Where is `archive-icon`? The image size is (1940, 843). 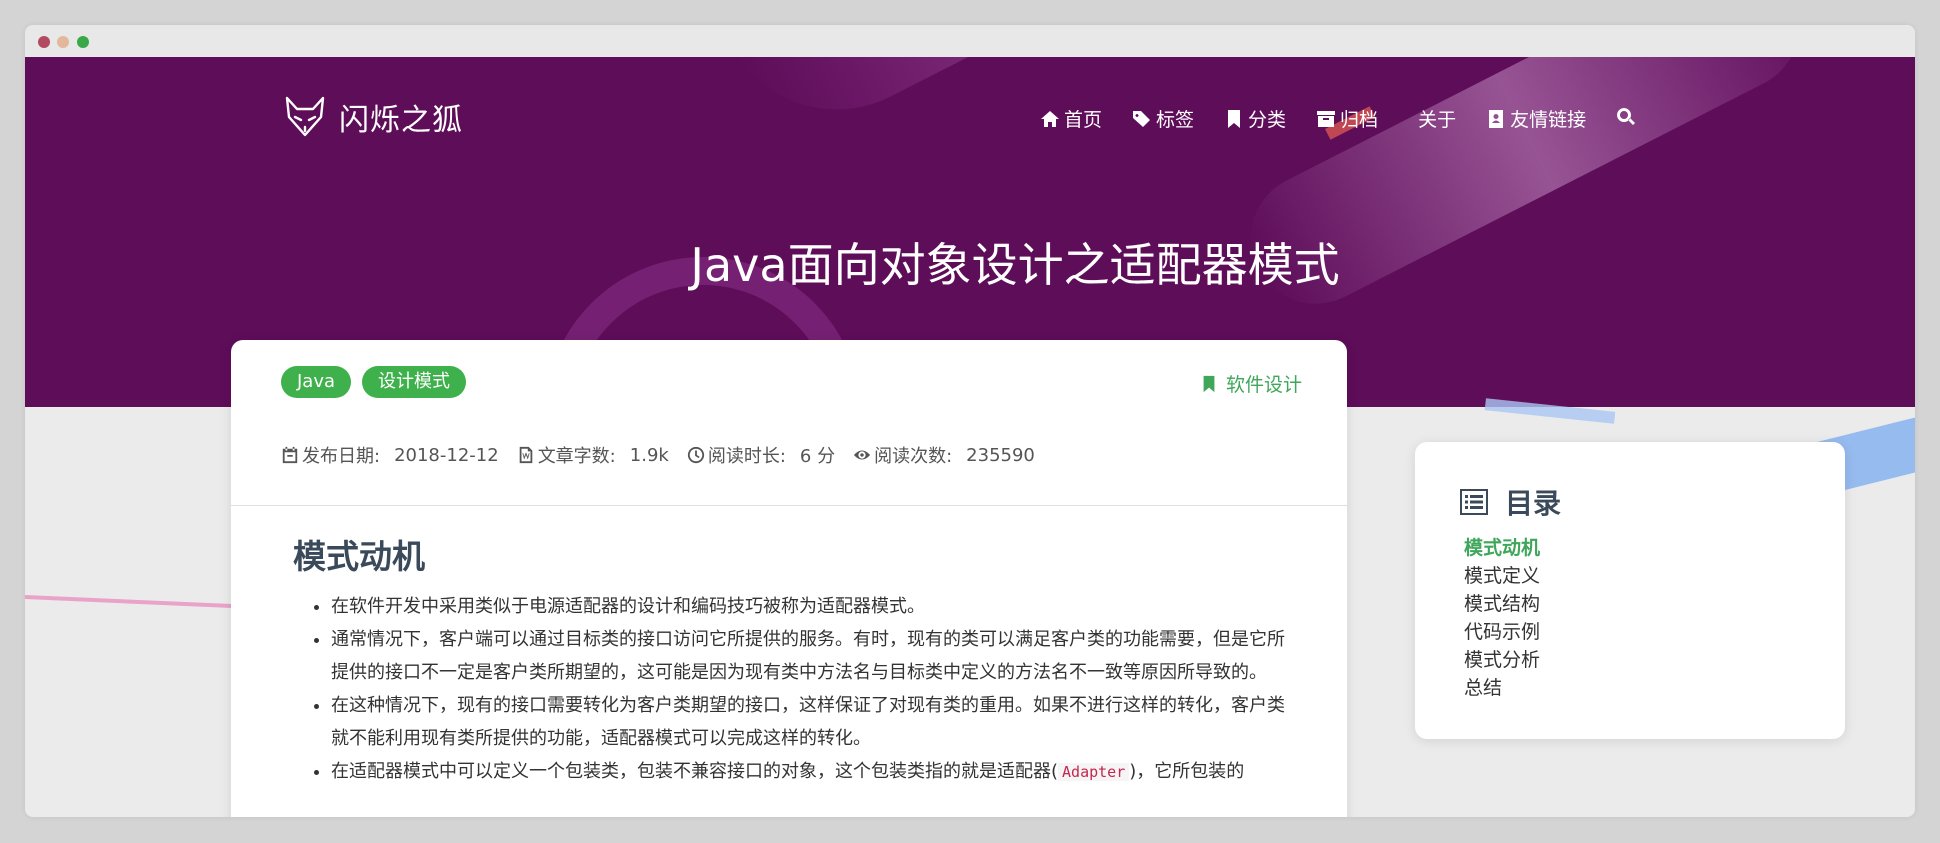 archive-icon is located at coordinates (1326, 118).